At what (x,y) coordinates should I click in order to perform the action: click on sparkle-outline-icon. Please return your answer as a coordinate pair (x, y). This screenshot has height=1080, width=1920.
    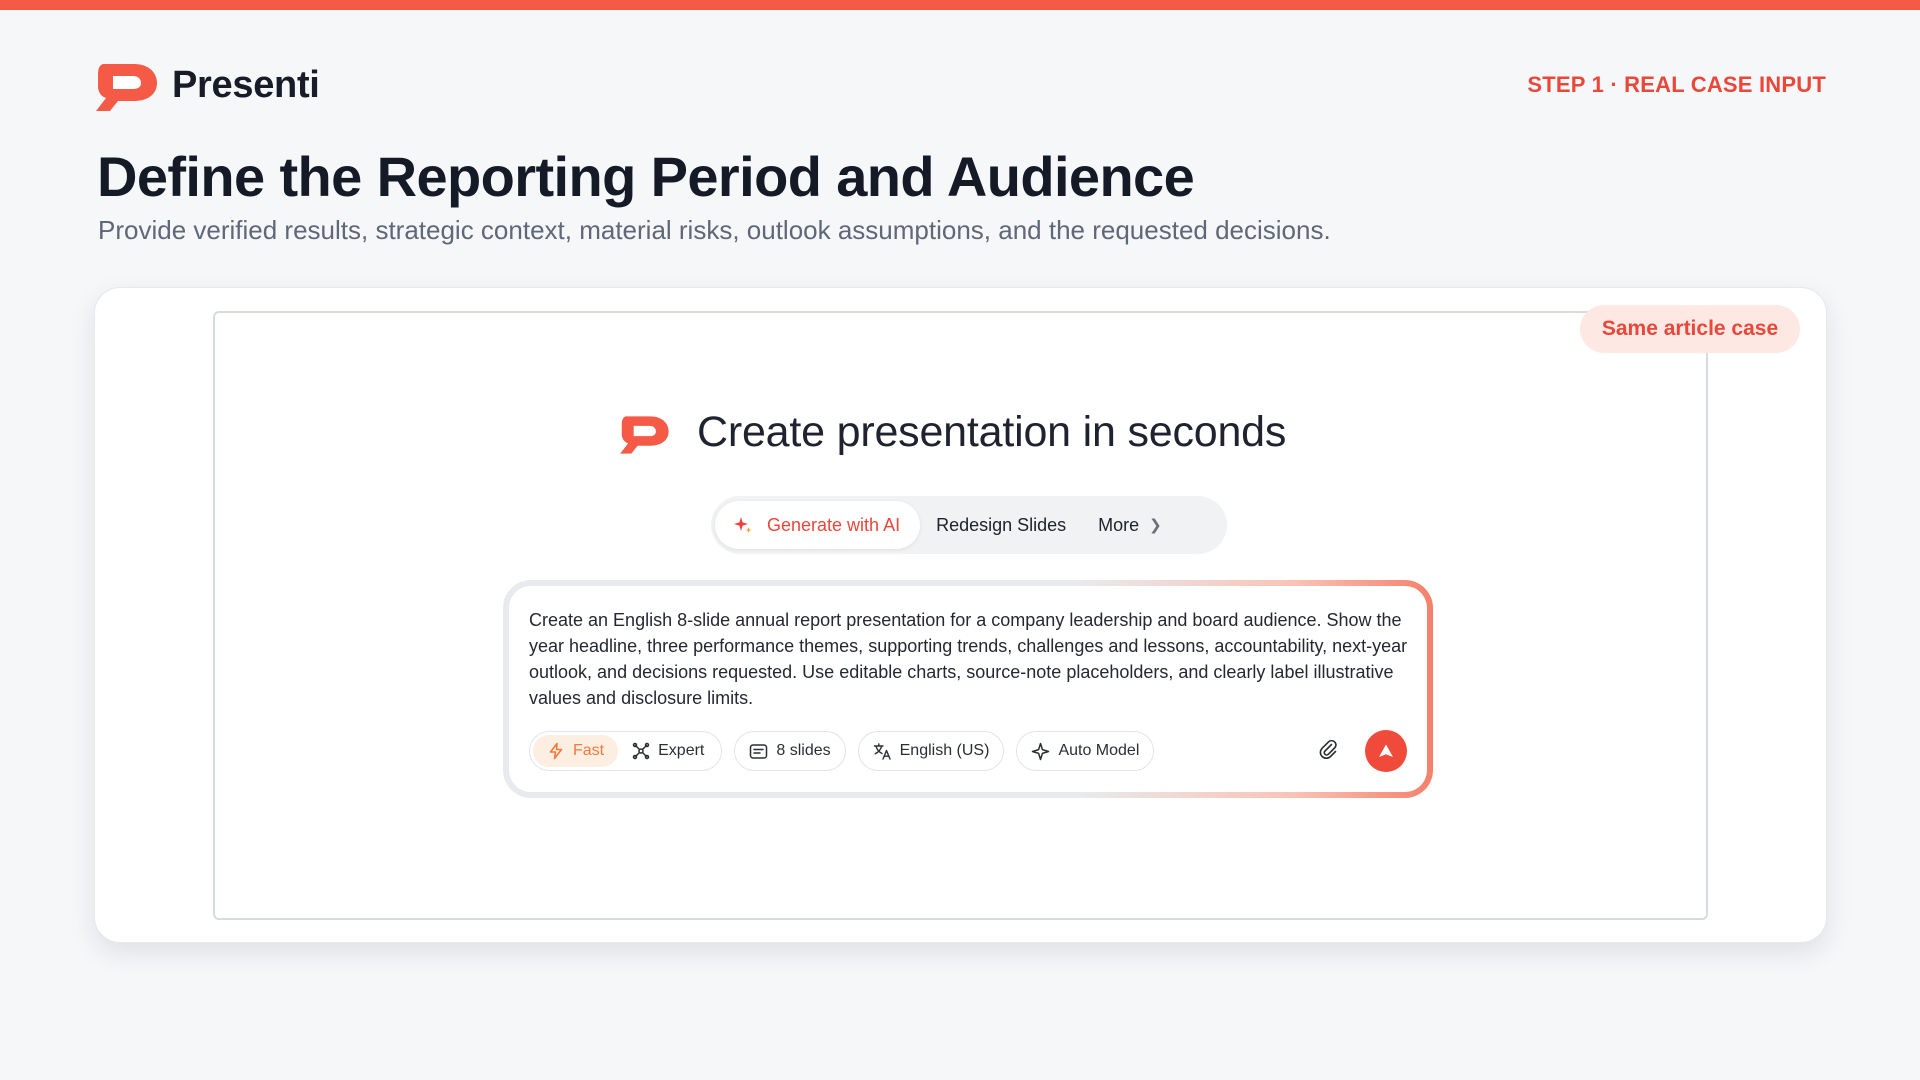
    Looking at the image, I should click on (1041, 751).